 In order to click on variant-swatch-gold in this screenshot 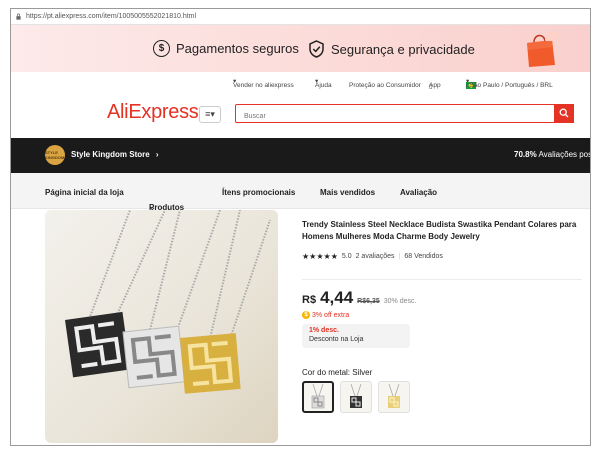, I will do `click(394, 397)`.